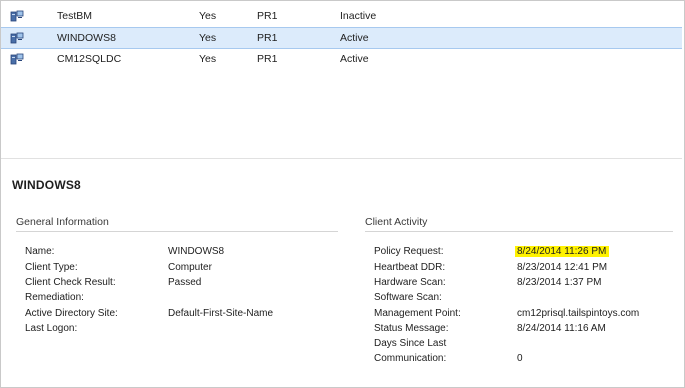 The height and width of the screenshot is (388, 685). Describe the element at coordinates (40, 251) in the screenshot. I see `name-label: Name:` at that location.